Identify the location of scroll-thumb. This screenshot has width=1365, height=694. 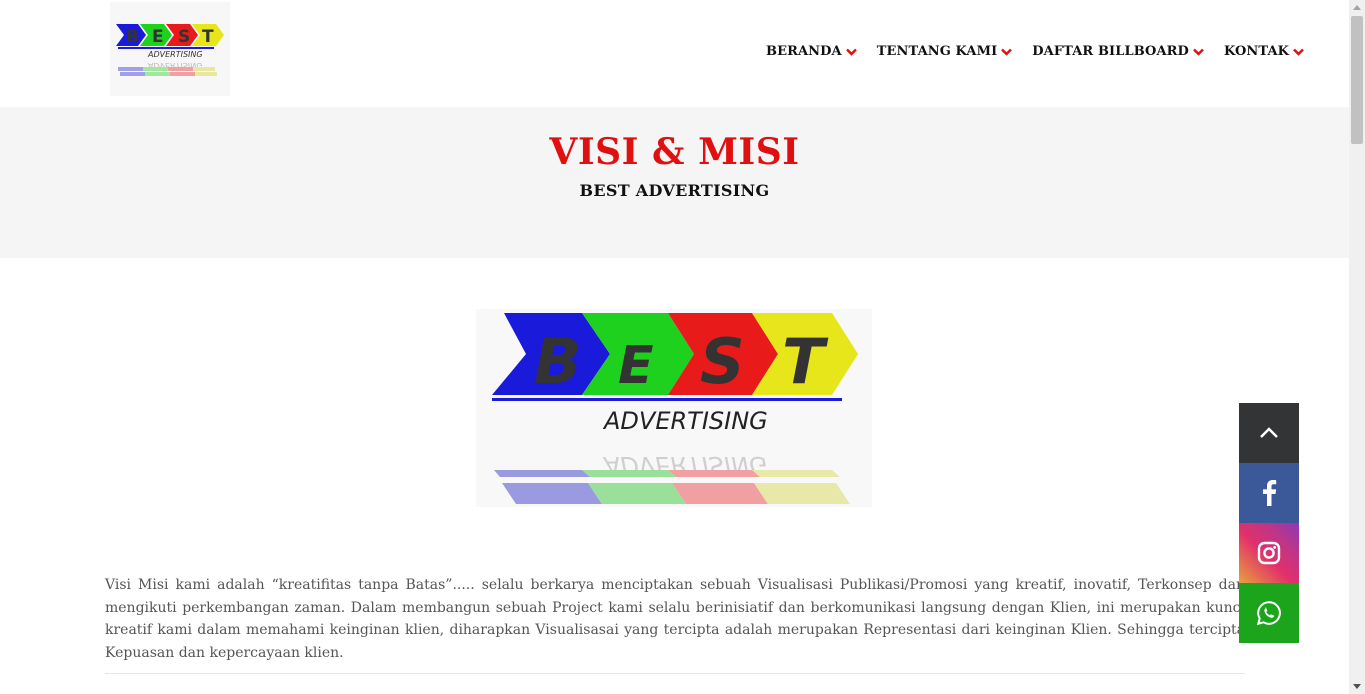
(1357, 80).